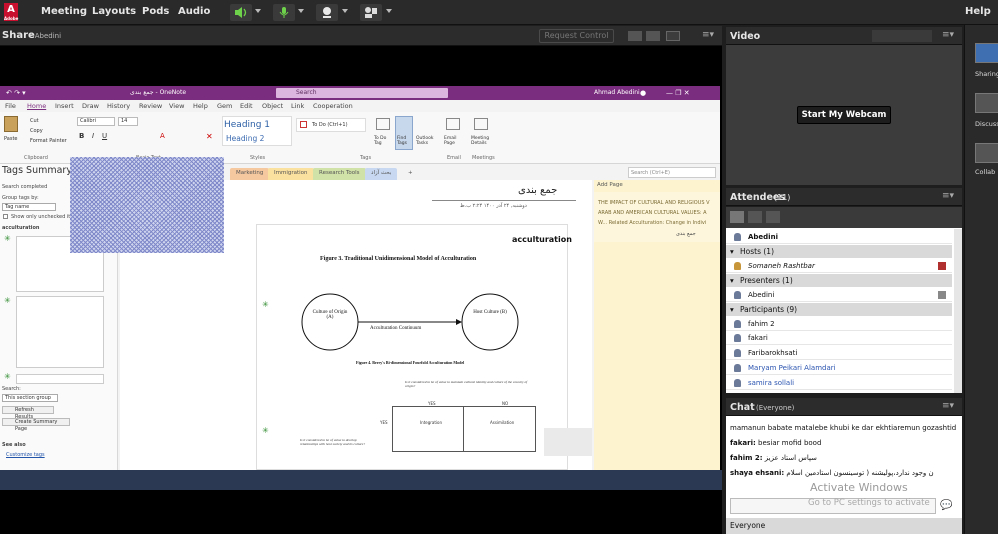  What do you see at coordinates (673, 36) in the screenshot?
I see `fullscreen-icon` at bounding box center [673, 36].